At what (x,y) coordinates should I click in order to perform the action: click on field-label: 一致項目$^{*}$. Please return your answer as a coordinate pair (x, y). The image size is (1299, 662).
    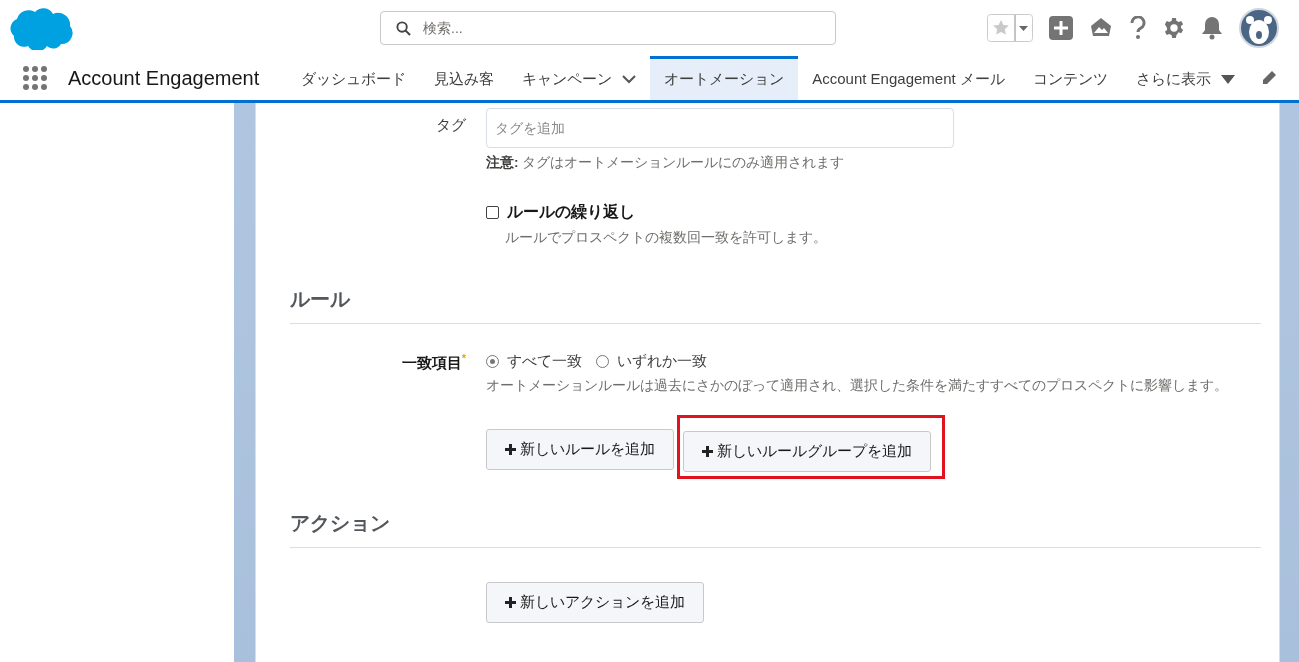
    Looking at the image, I should click on (433, 362).